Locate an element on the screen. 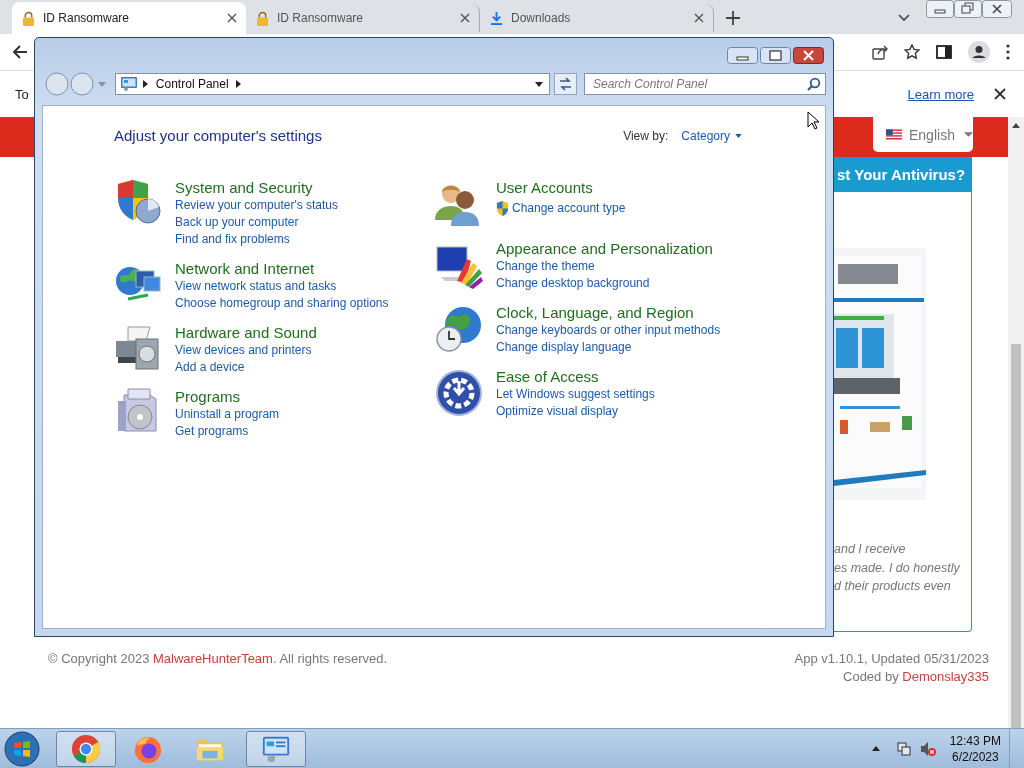 This screenshot has height=768, width=1024. restore-icon is located at coordinates (968, 9).